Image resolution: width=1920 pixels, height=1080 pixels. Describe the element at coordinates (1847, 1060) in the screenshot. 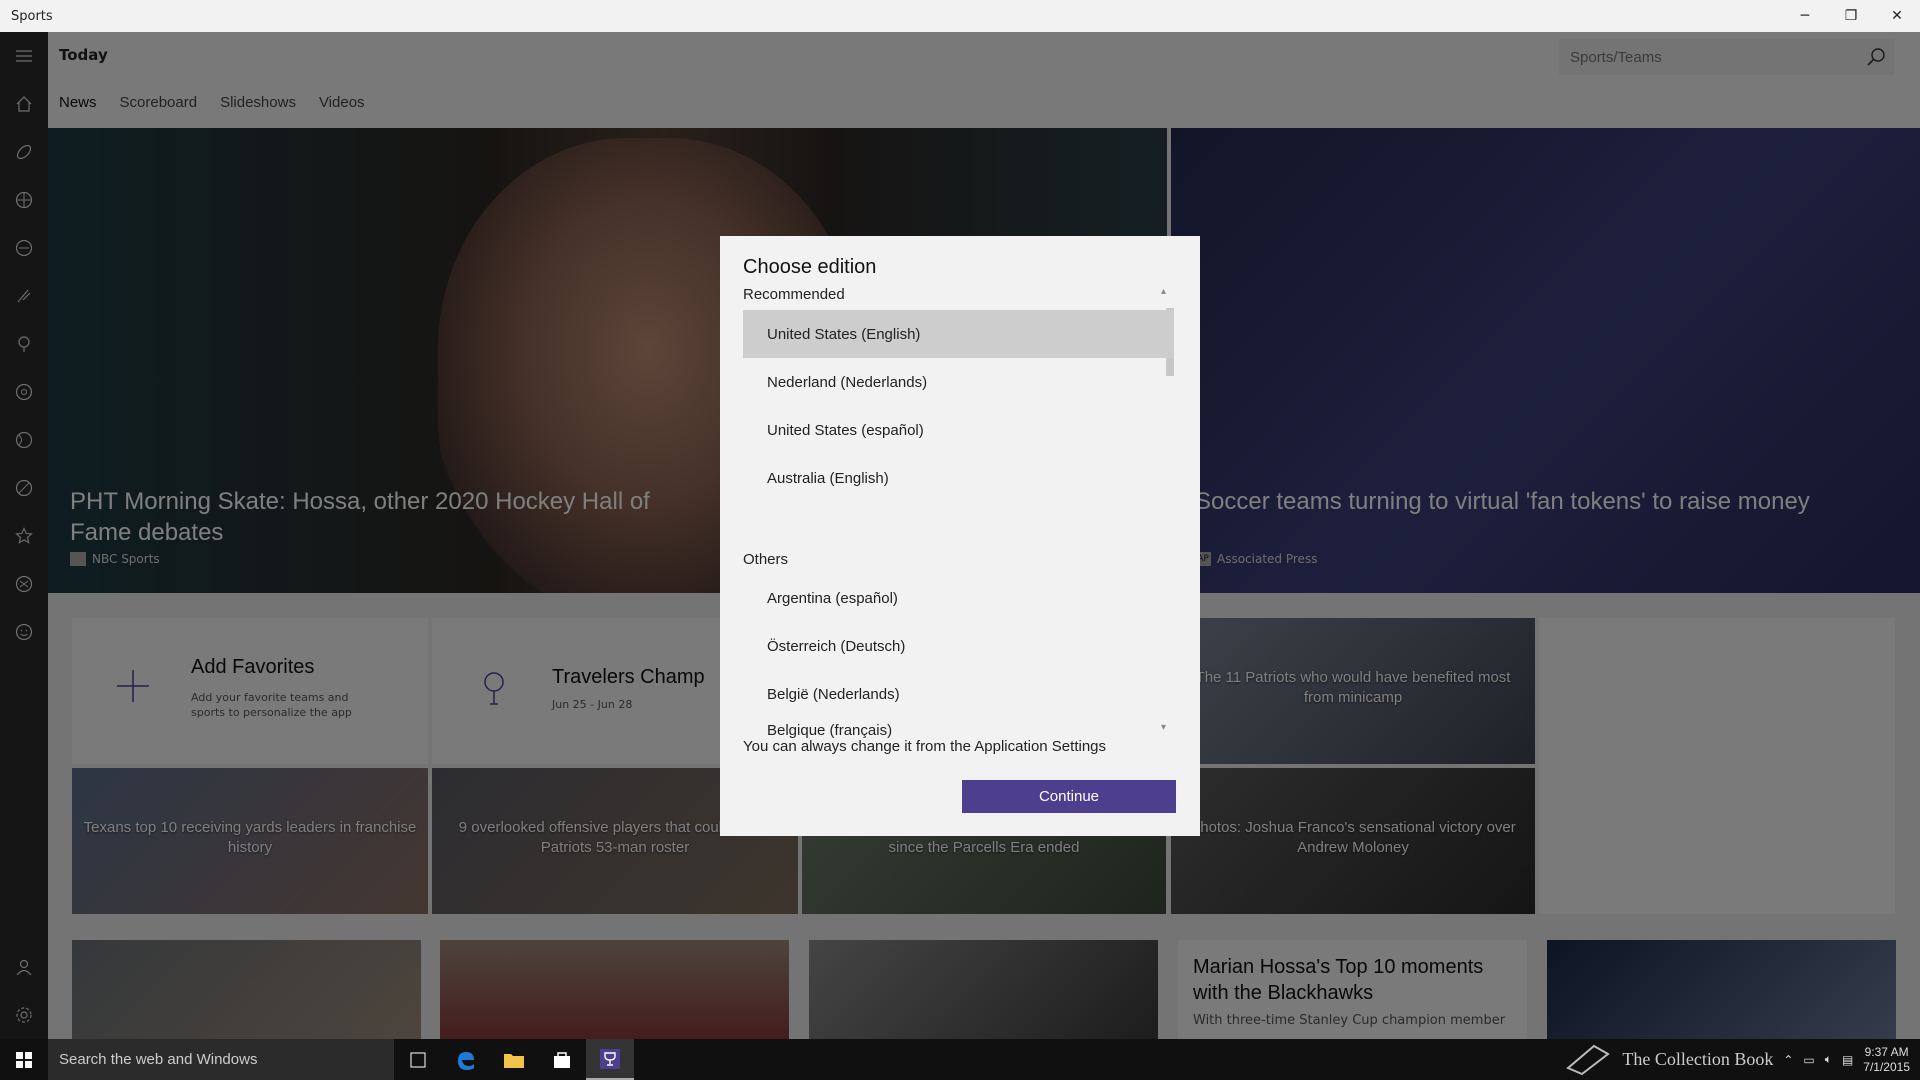

I see `action-center-icon: ▤` at that location.